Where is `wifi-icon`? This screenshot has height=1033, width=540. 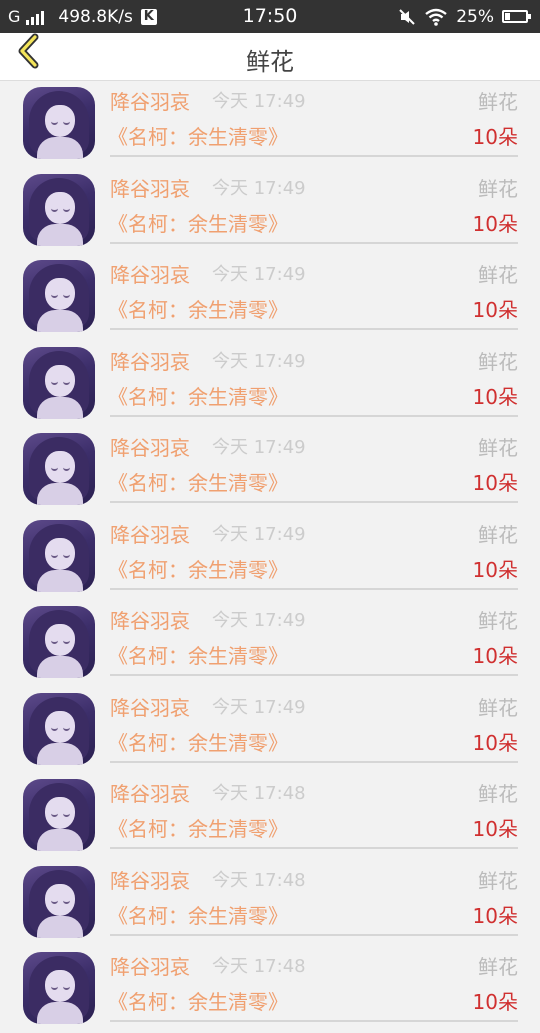 wifi-icon is located at coordinates (436, 17).